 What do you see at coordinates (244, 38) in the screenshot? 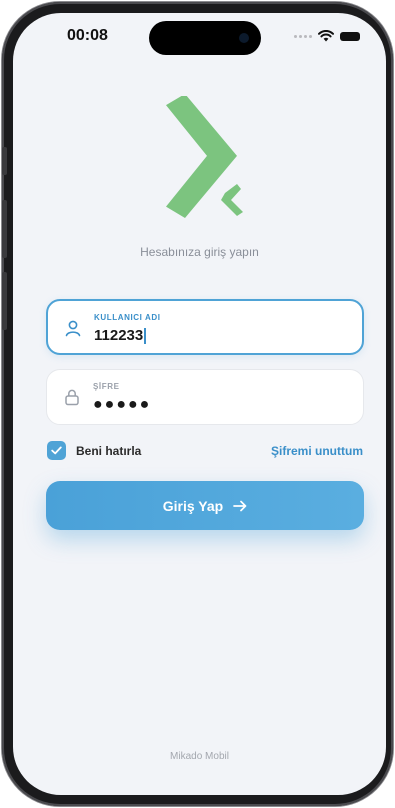
I see `camera-icon` at bounding box center [244, 38].